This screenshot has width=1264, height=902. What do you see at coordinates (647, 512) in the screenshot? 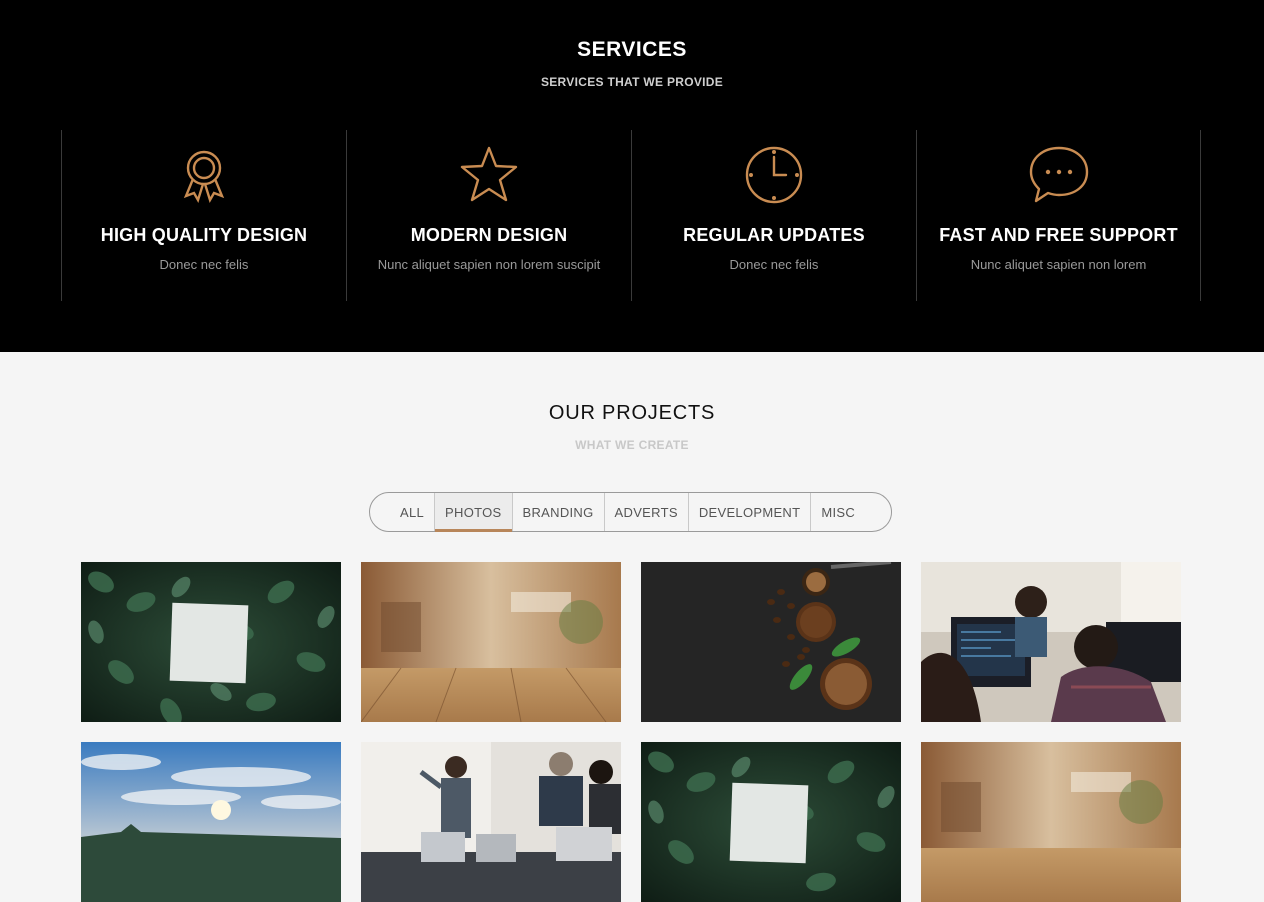
I see `filter-adverts: ADVERTS` at bounding box center [647, 512].